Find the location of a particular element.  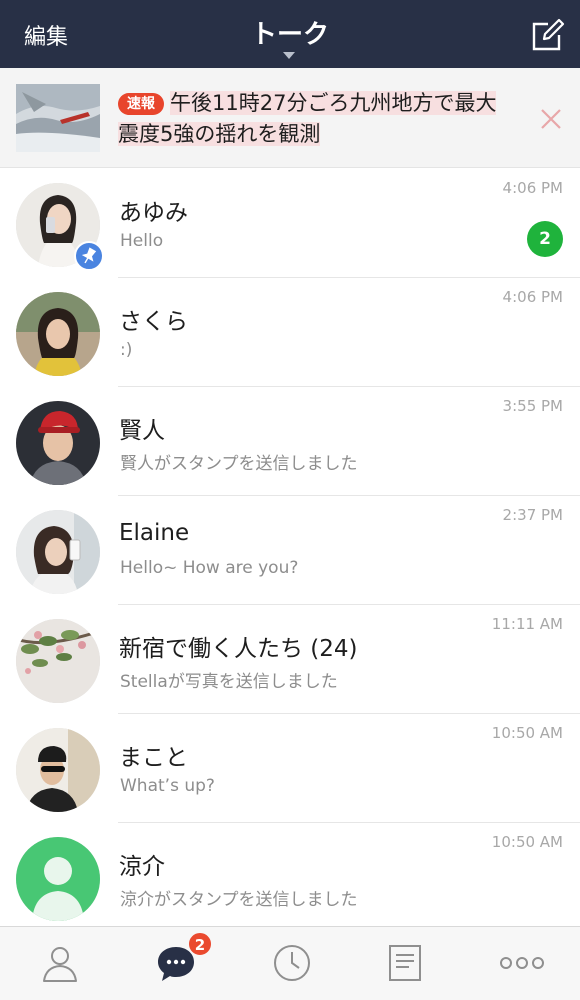

chat-row-elaine: Elaine Hello~ How are you? 2:37 PM is located at coordinates (290, 550).